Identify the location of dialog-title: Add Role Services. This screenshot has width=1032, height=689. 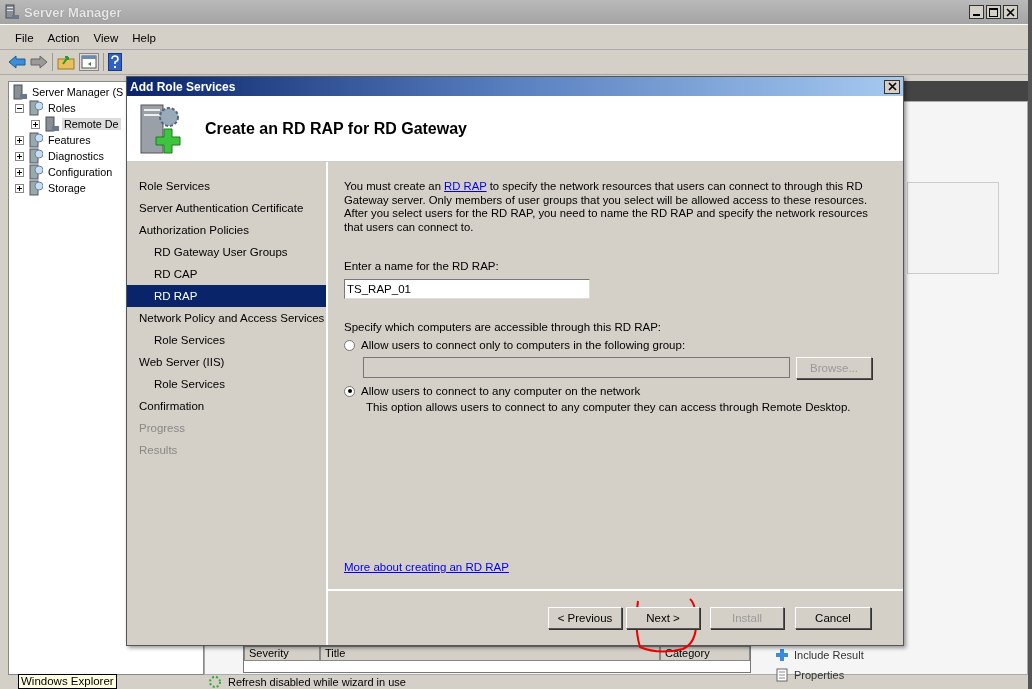
(183, 86).